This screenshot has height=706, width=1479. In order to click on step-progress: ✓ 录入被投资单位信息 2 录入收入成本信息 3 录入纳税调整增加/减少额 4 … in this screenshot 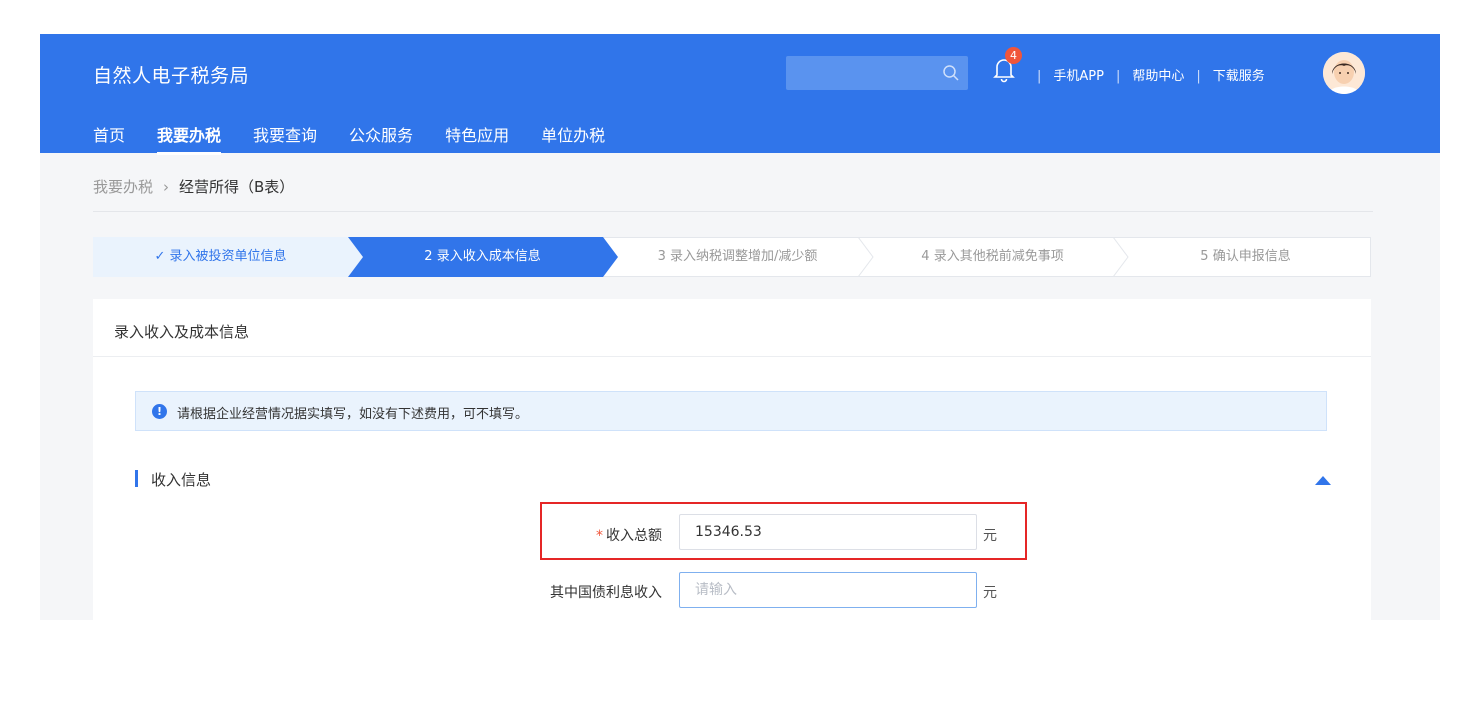, I will do `click(732, 257)`.